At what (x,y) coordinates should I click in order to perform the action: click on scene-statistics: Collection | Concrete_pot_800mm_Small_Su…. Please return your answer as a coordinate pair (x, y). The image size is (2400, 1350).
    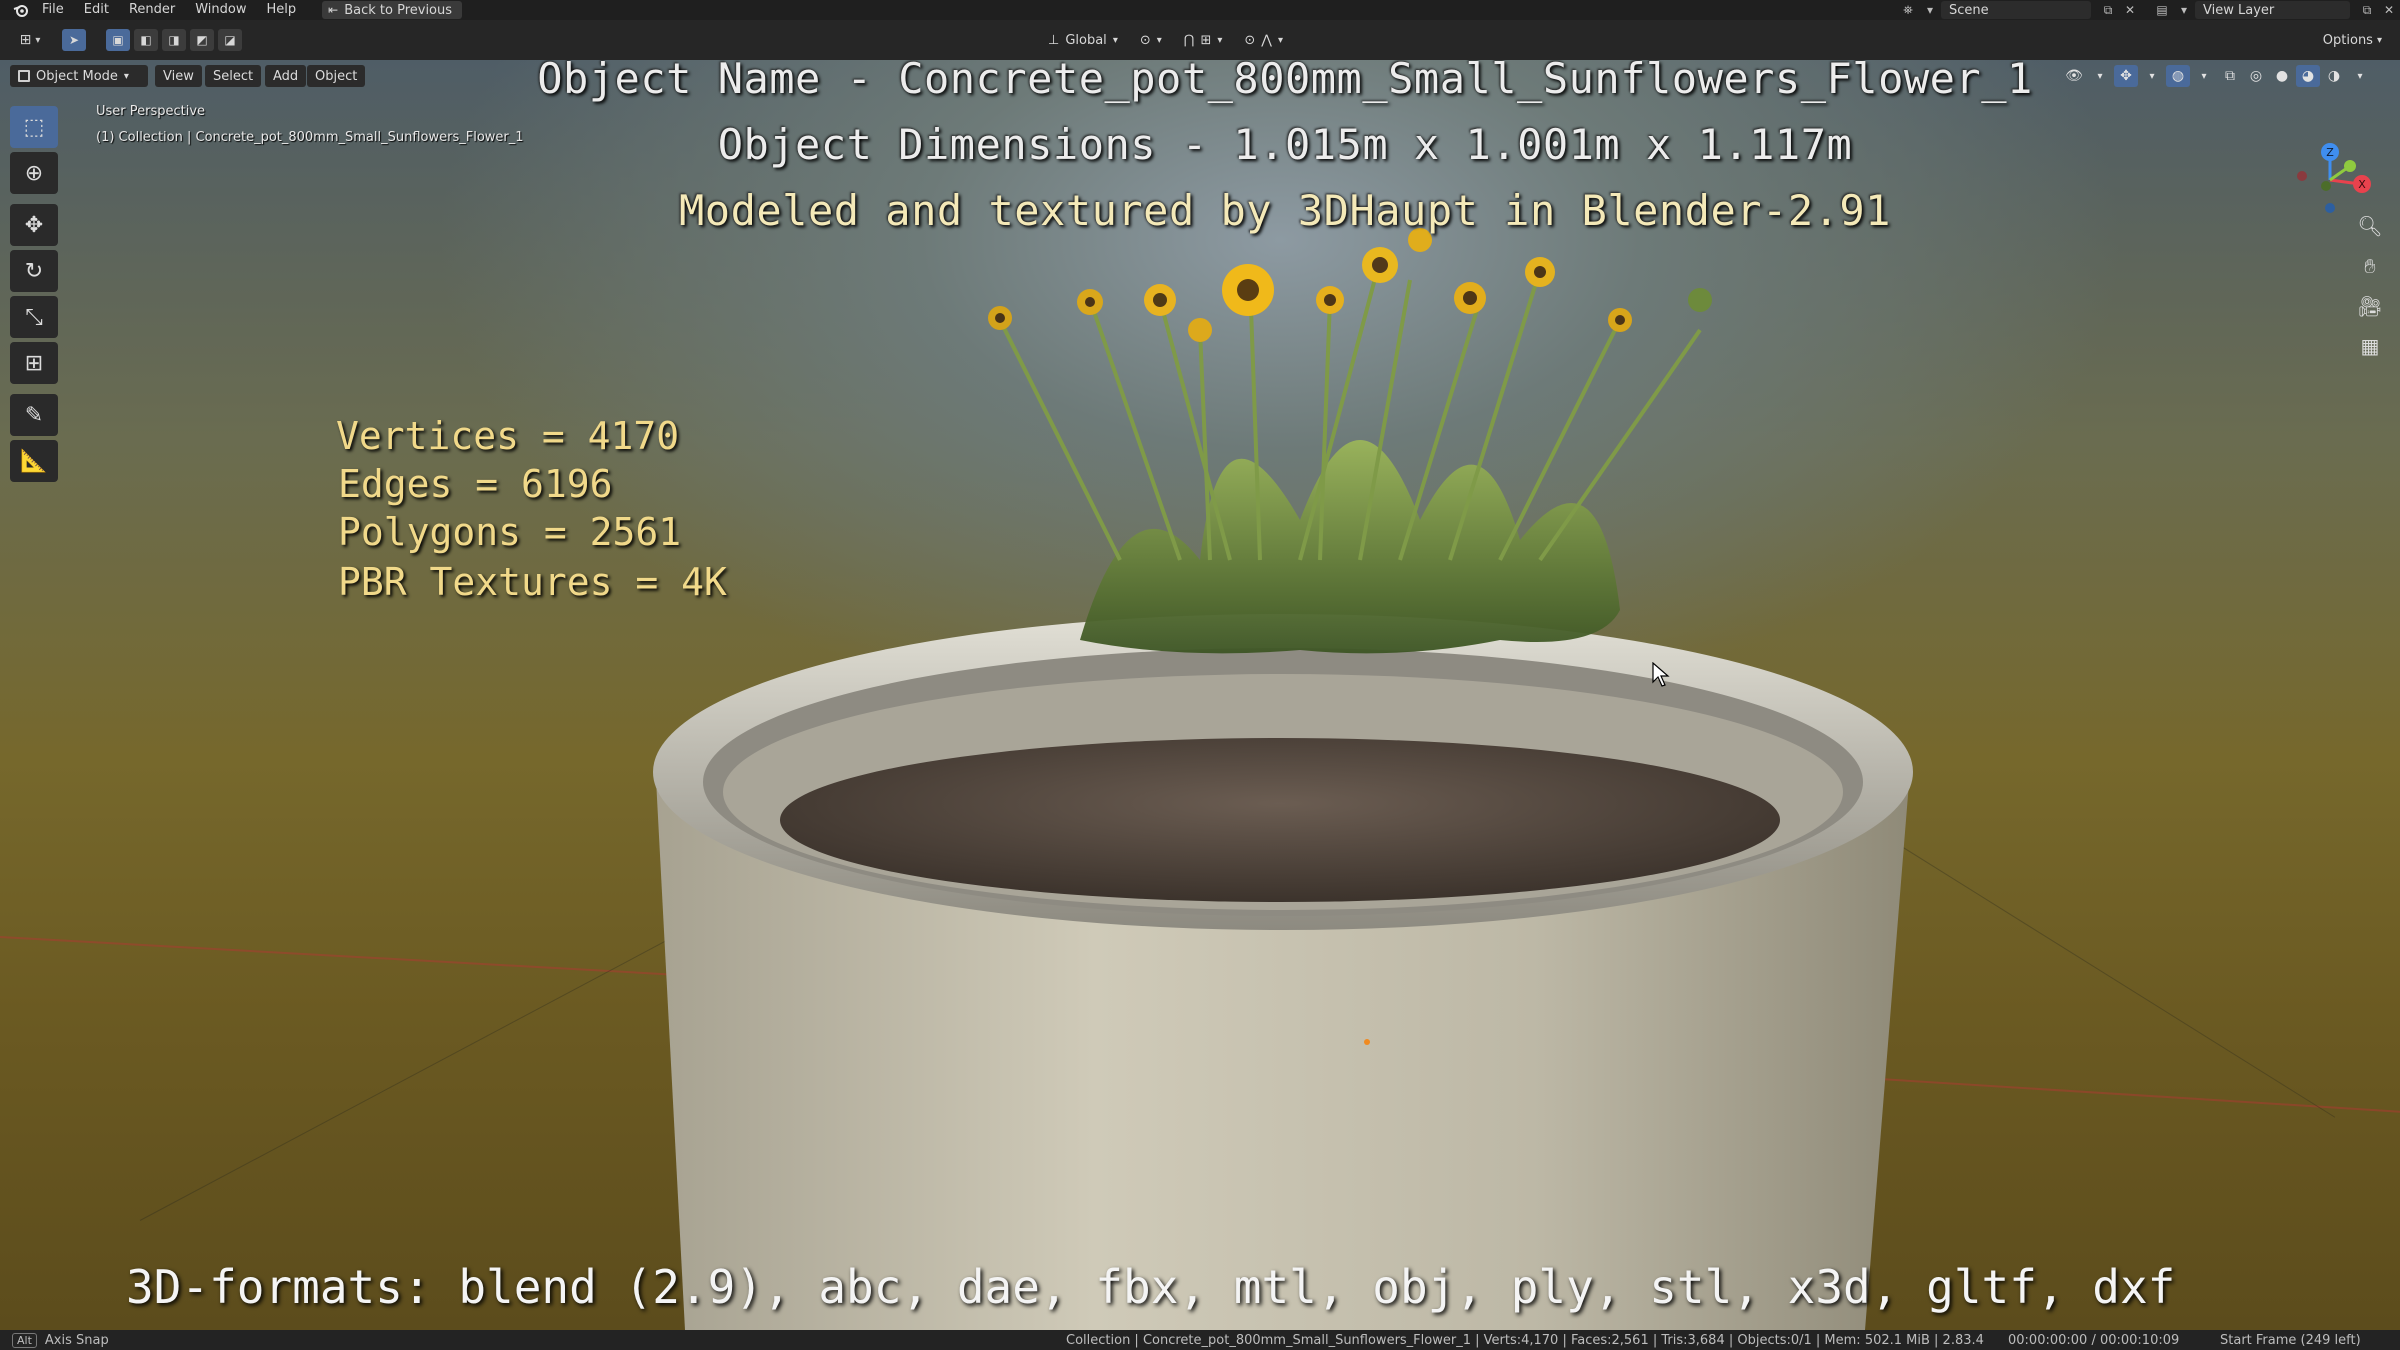
    Looking at the image, I should click on (1525, 1340).